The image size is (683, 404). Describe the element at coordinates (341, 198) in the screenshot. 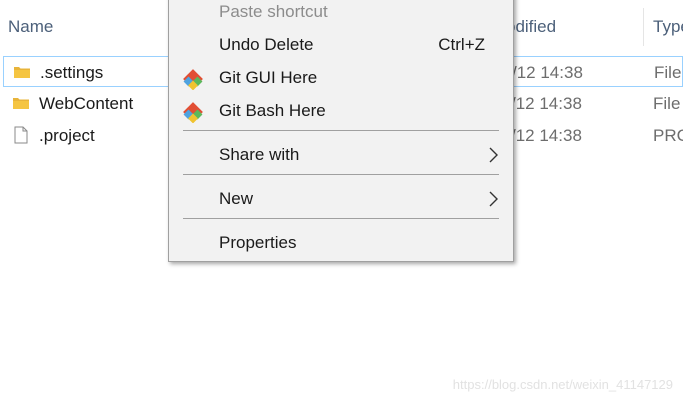

I see `menu-item-new: New` at that location.